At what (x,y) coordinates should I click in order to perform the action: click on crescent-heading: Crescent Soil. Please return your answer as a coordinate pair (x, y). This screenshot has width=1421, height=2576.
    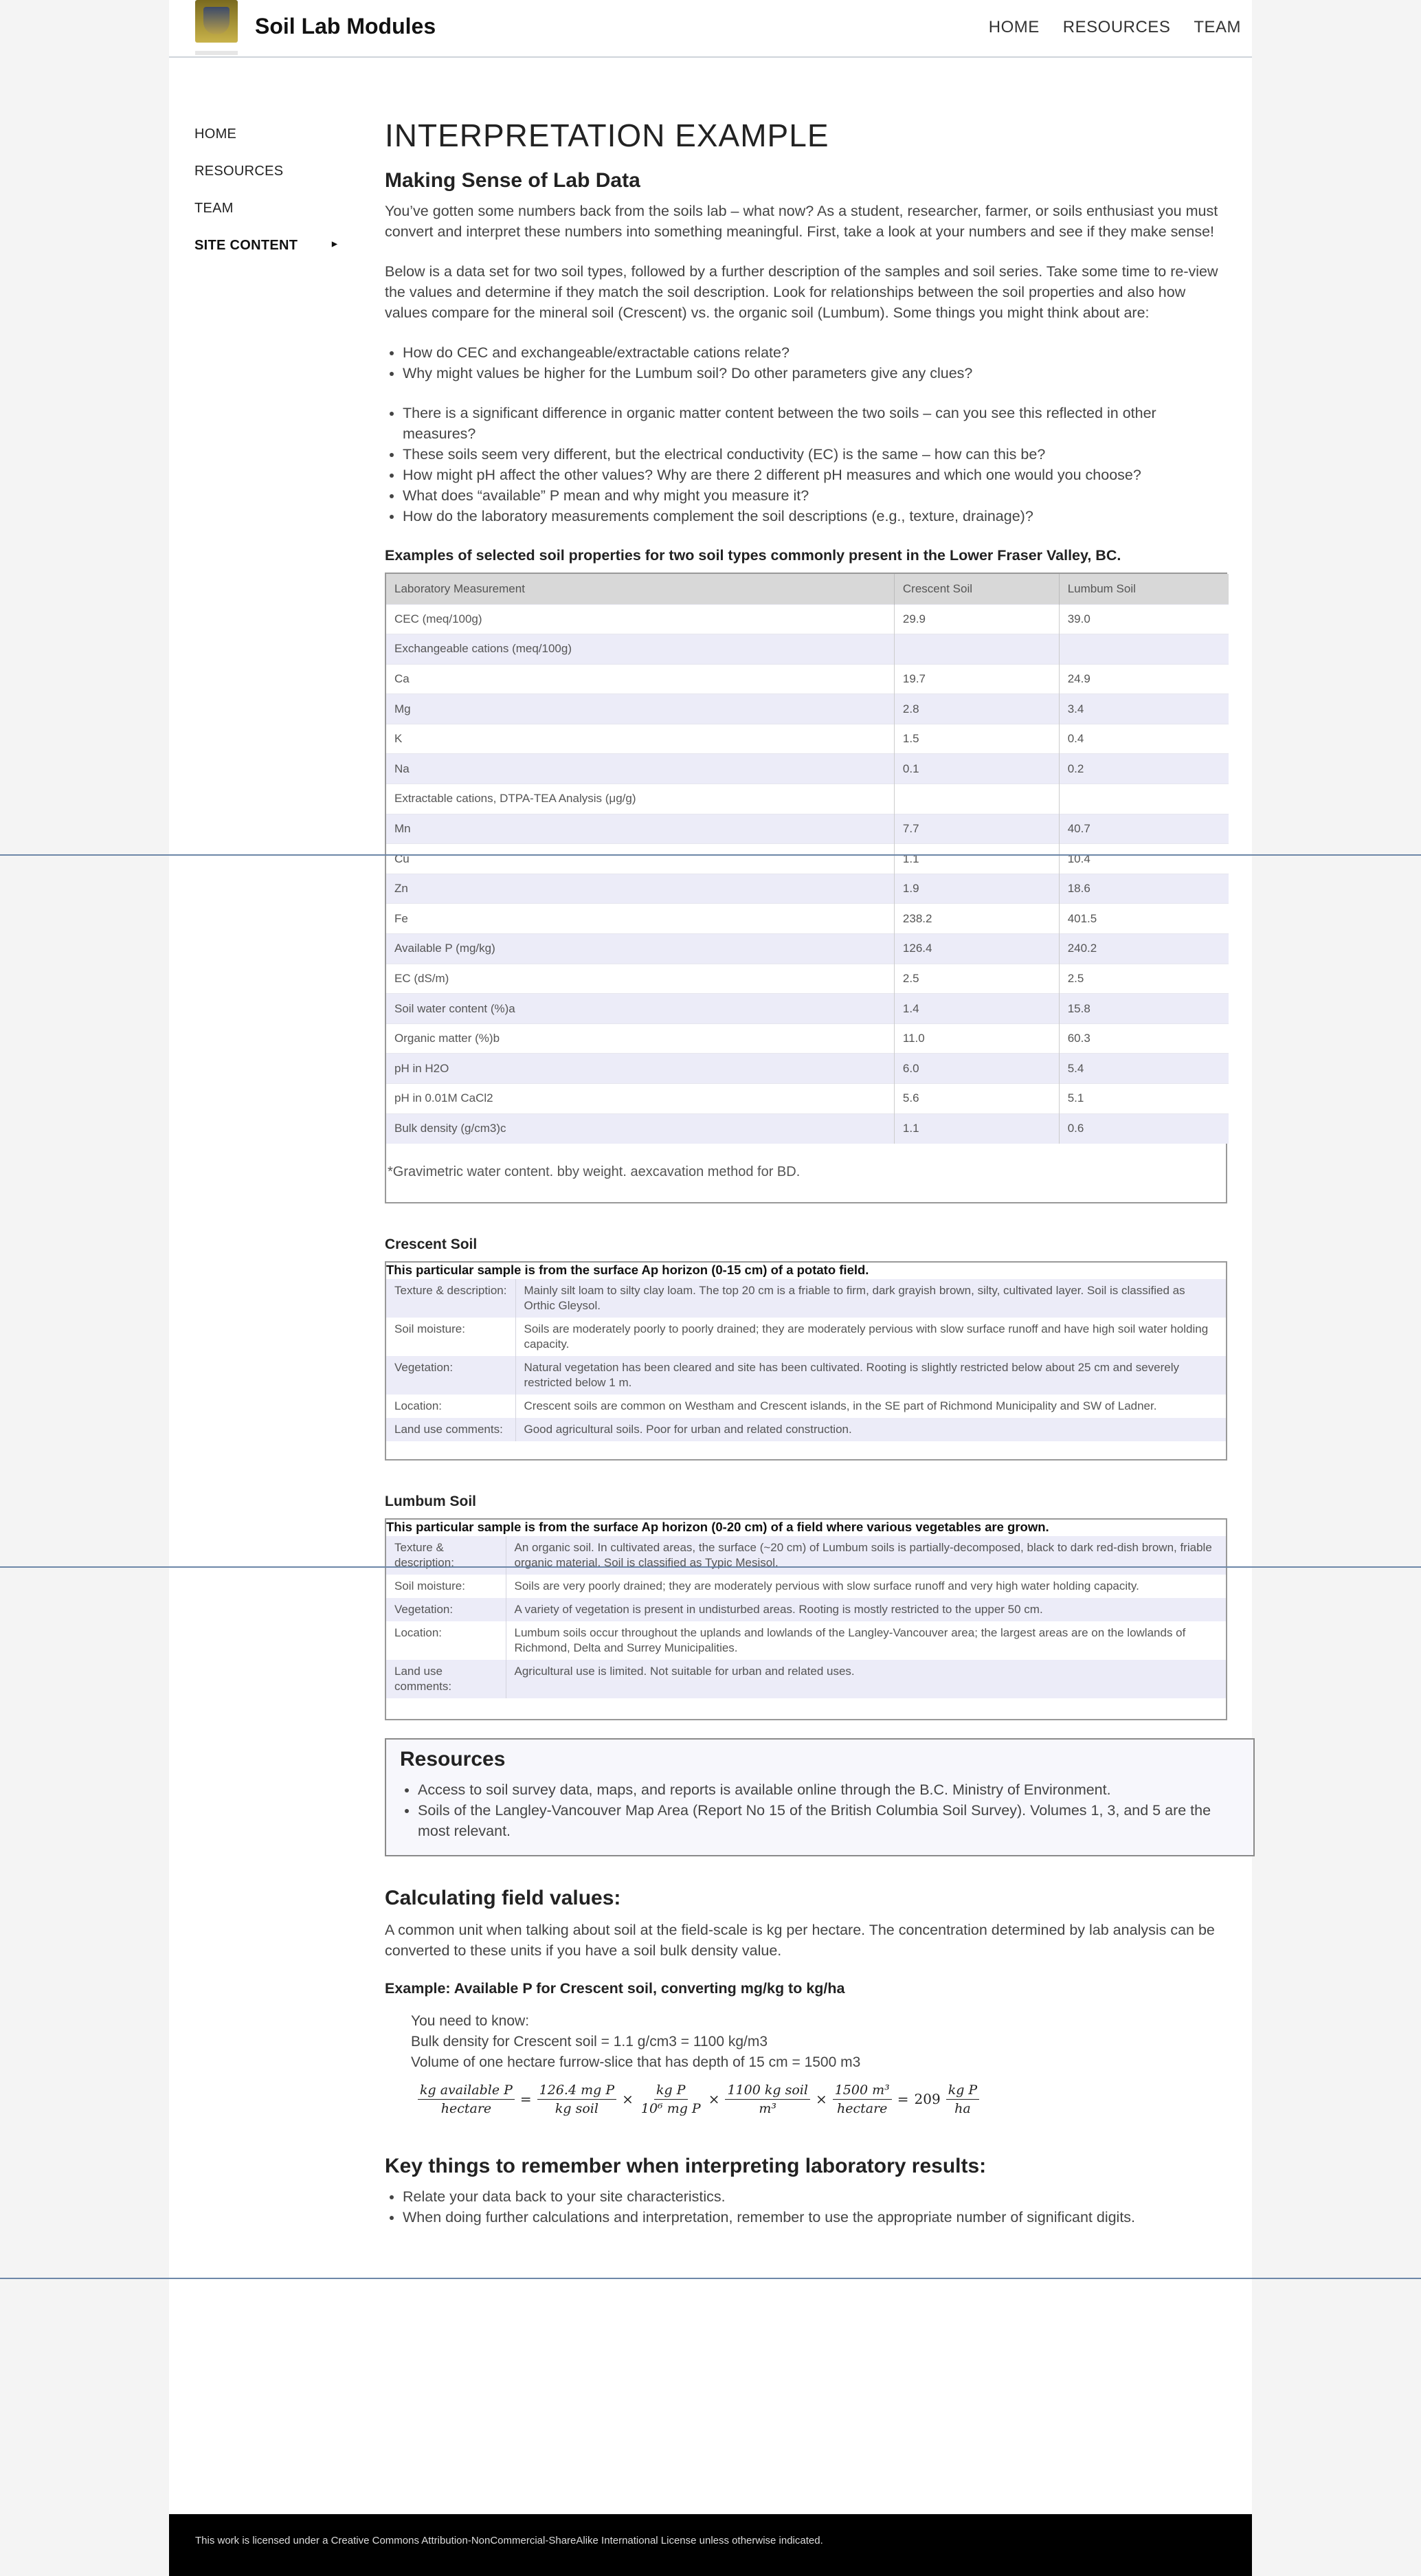
    Looking at the image, I should click on (432, 1244).